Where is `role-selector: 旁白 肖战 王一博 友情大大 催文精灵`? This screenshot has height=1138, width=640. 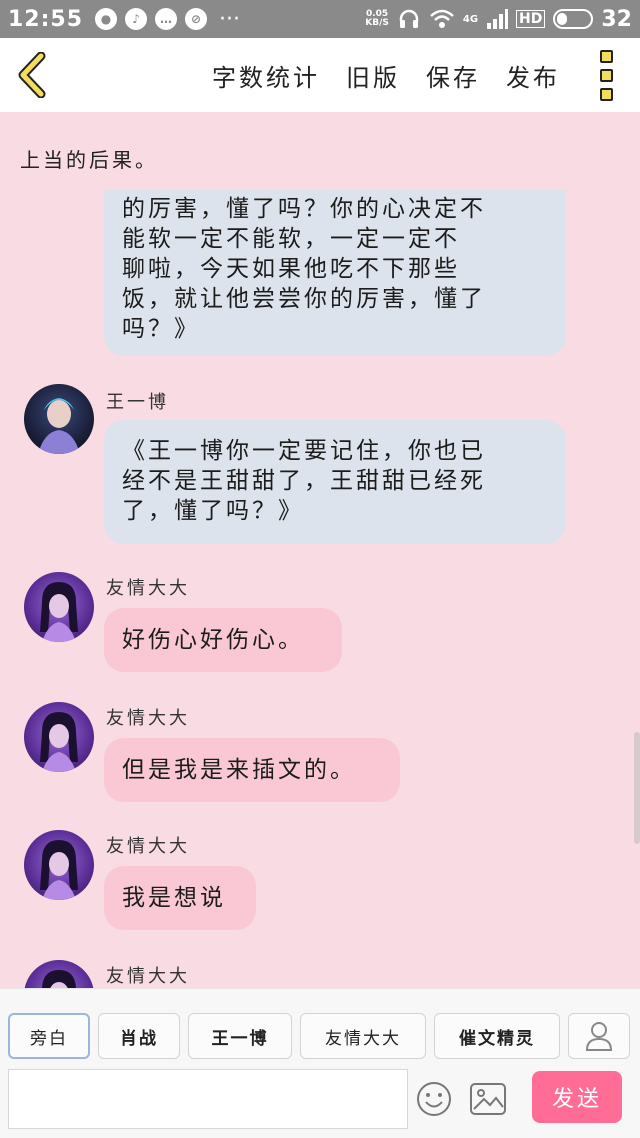 role-selector: 旁白 肖战 王一博 友情大大 催文精灵 is located at coordinates (319, 1036).